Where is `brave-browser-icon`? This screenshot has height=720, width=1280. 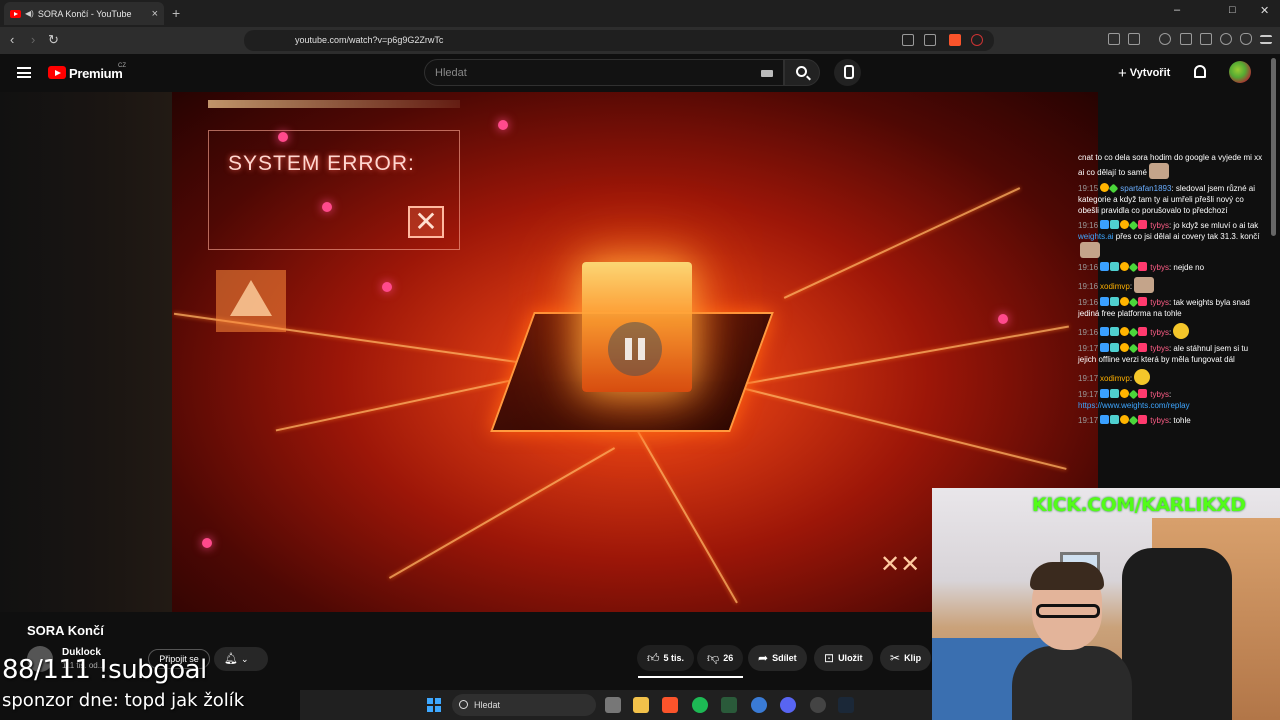
brave-browser-icon is located at coordinates (670, 705).